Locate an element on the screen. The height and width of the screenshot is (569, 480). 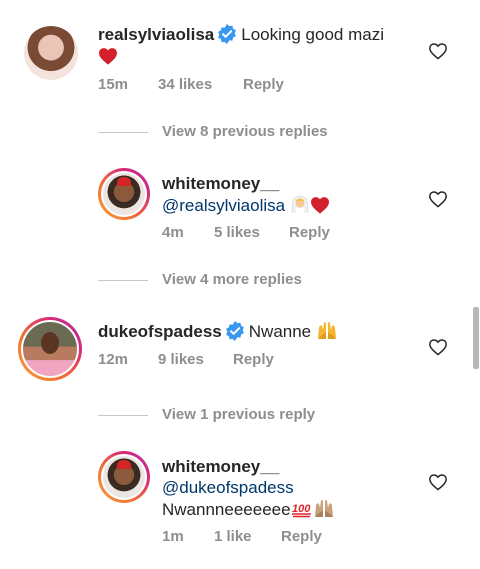
avatar-dukeofspadess is located at coordinates (50, 349).